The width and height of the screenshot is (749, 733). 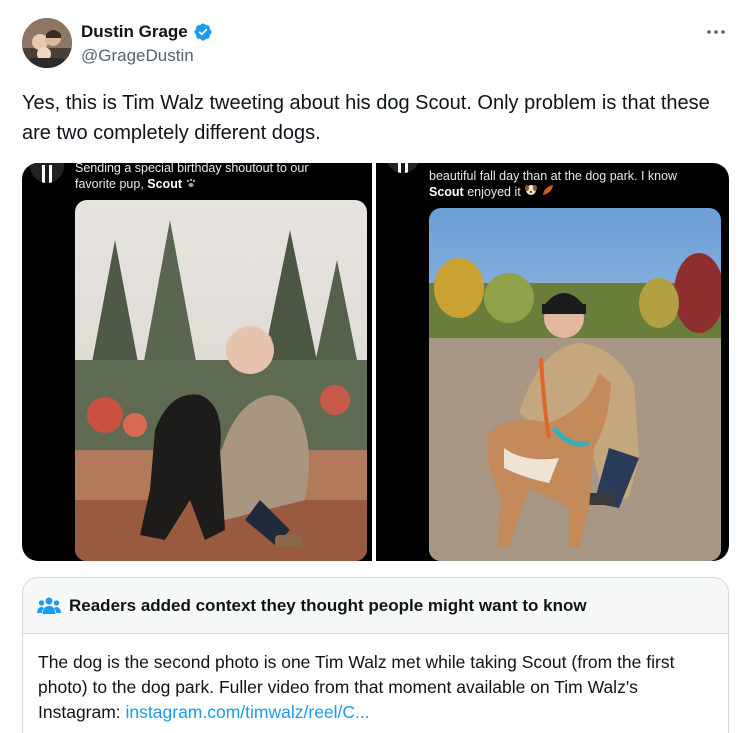 What do you see at coordinates (377, 45) in the screenshot?
I see `tweet-header: Dustin Grage @GrageDustin` at bounding box center [377, 45].